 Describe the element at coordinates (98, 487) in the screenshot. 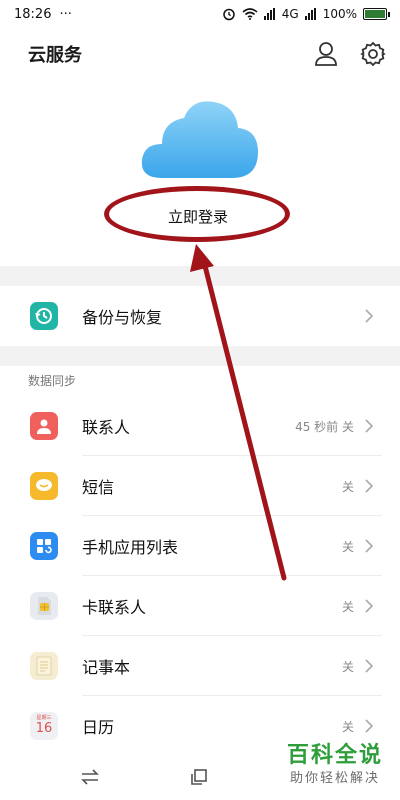

I see `sync-item-label: 短信` at that location.